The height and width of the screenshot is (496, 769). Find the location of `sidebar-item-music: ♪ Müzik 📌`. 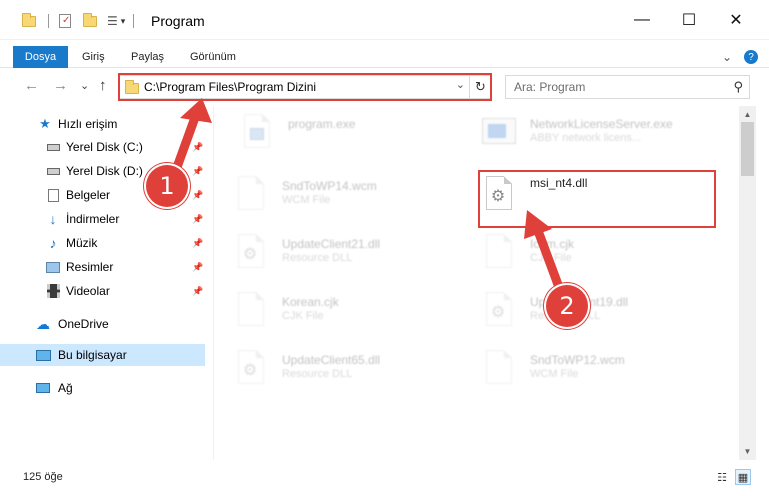

sidebar-item-music: ♪ Müzik 📌 is located at coordinates (107, 243).